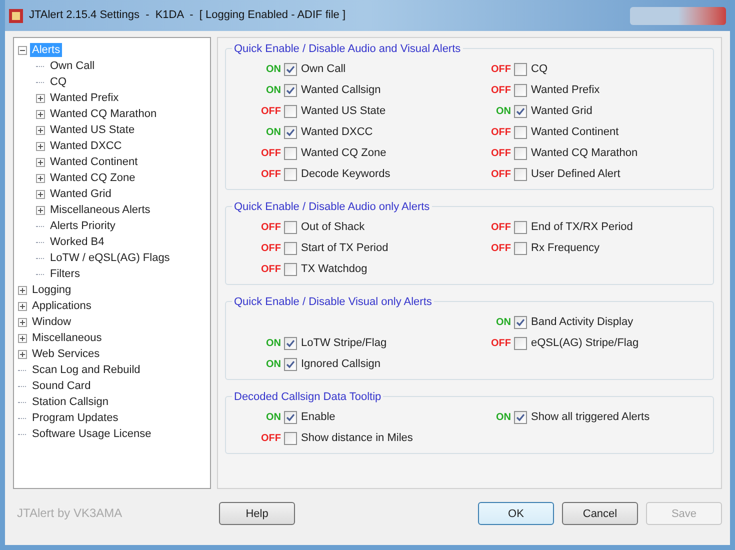  What do you see at coordinates (600, 514) in the screenshot?
I see `dialog-button: Cancel` at bounding box center [600, 514].